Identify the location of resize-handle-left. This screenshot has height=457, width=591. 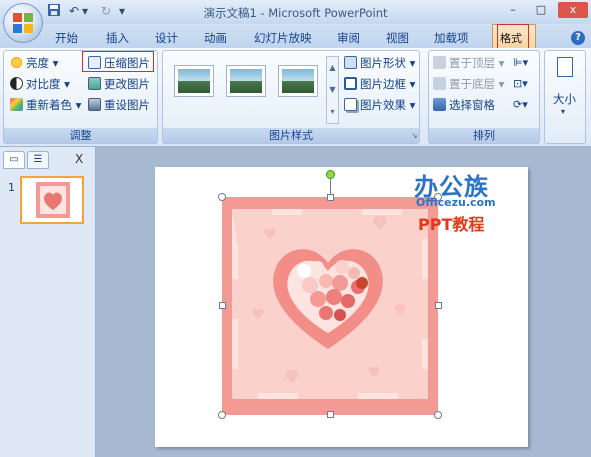
(222, 305).